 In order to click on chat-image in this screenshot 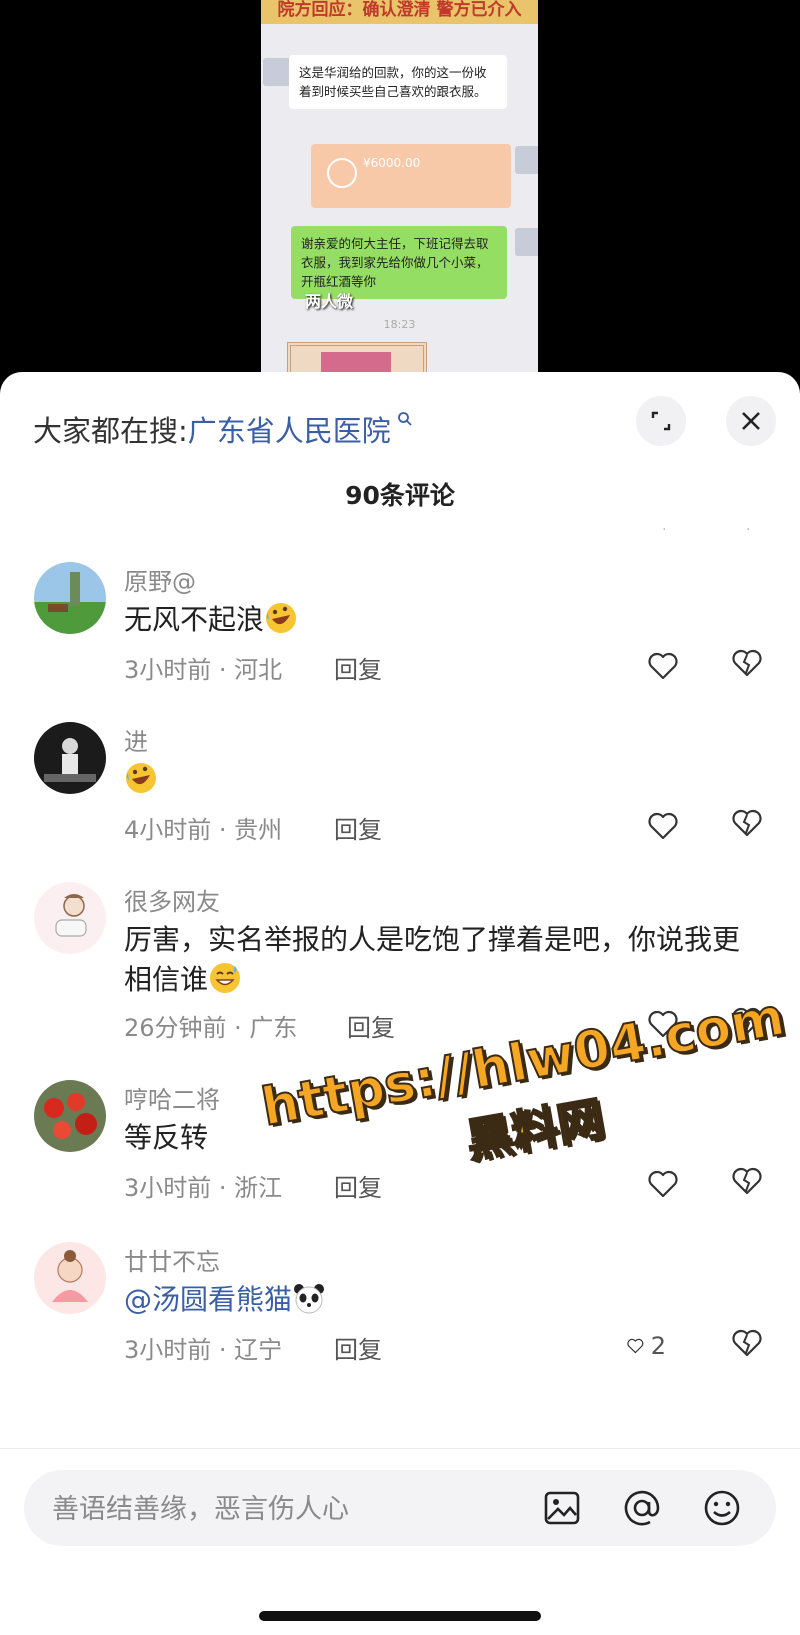, I will do `click(357, 357)`.